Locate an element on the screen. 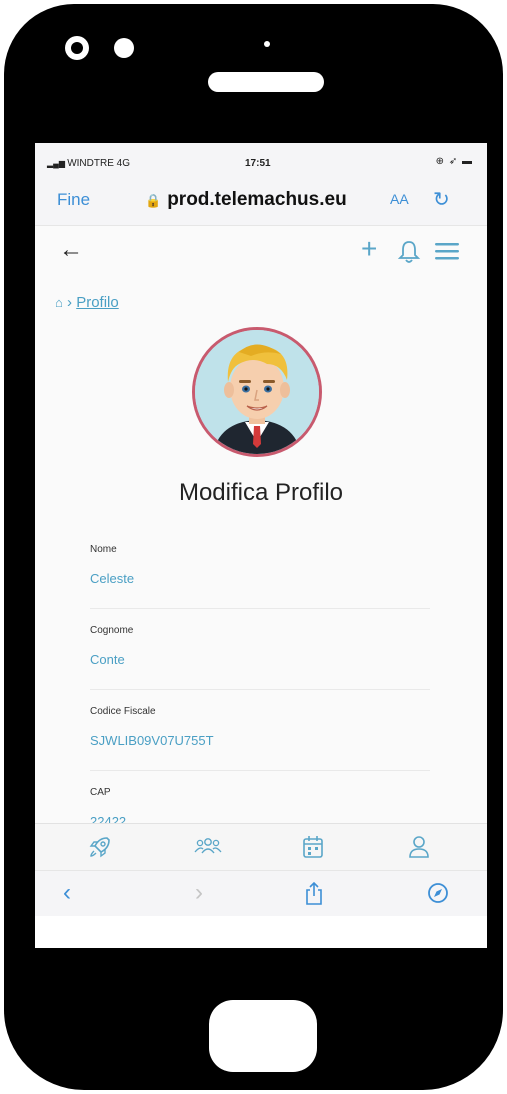 Image resolution: width=507 pixels, height=1094 pixels. status-bar: ▂▄▆ WINDTRE 4G 17:51 ⊕ ➶ ▬ is located at coordinates (261, 160).